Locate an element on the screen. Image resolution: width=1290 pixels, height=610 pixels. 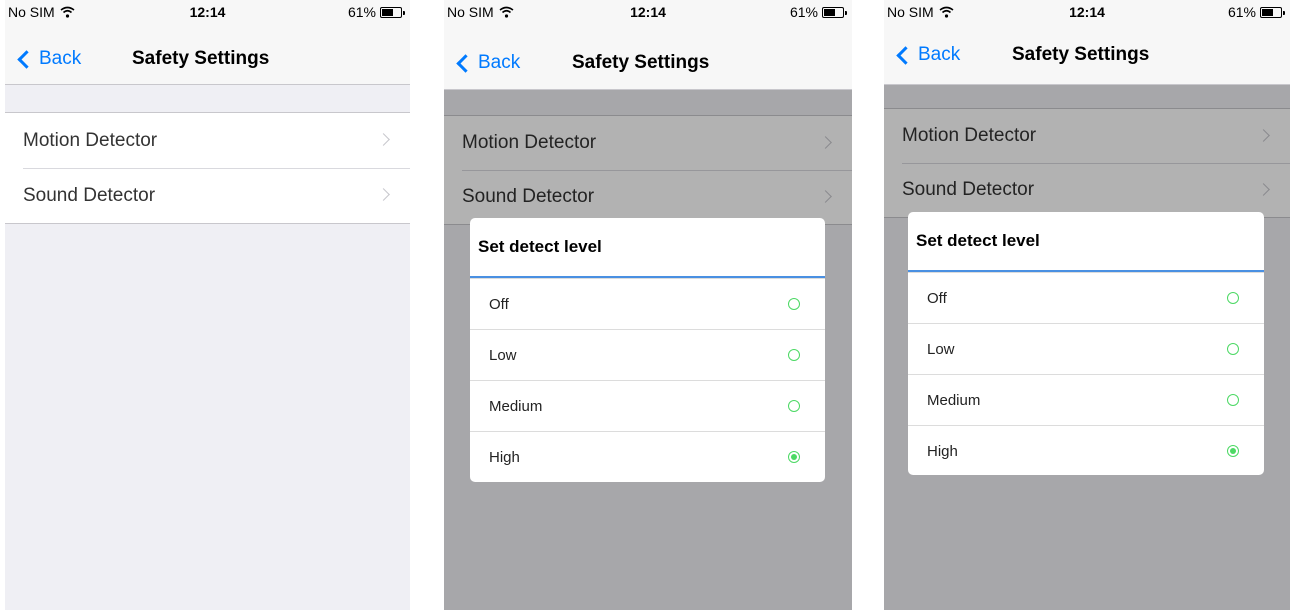
settings-item-sound-detector: Sound Detector is located at coordinates (207, 195).